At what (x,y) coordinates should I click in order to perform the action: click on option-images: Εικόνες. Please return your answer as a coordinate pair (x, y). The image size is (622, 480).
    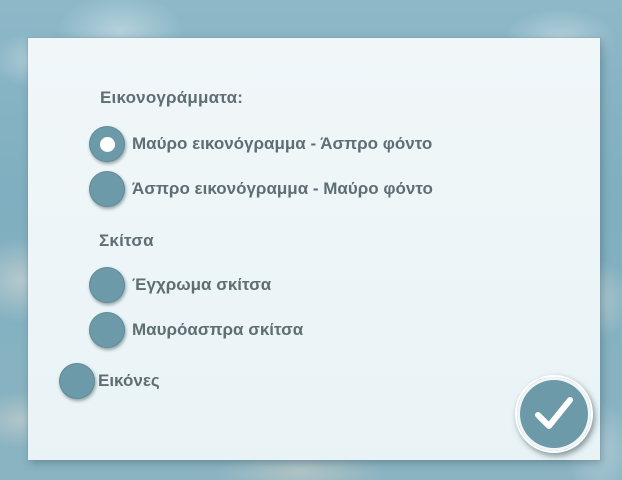
    Looking at the image, I should click on (109, 381).